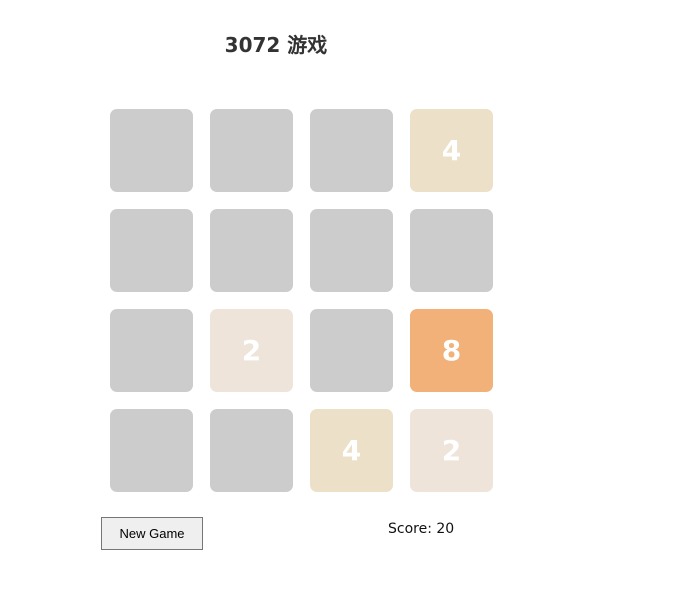  I want to click on score-display: Score: 20, so click(421, 529).